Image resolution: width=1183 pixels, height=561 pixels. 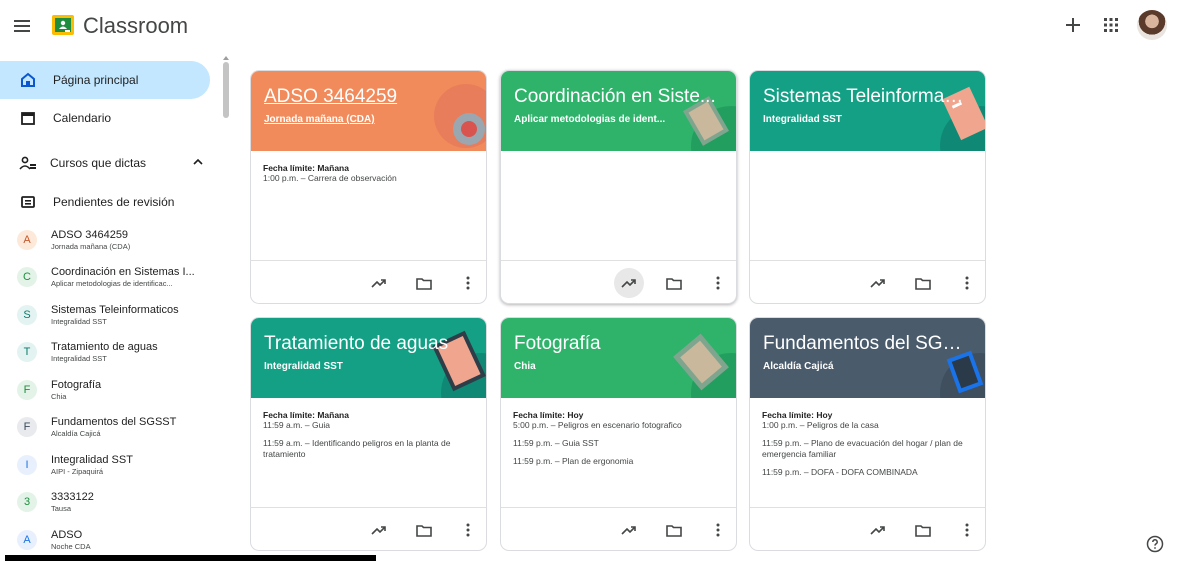 What do you see at coordinates (858, 366) in the screenshot?
I see `course-card-subtitle: Alcaldía Cajicá` at bounding box center [858, 366].